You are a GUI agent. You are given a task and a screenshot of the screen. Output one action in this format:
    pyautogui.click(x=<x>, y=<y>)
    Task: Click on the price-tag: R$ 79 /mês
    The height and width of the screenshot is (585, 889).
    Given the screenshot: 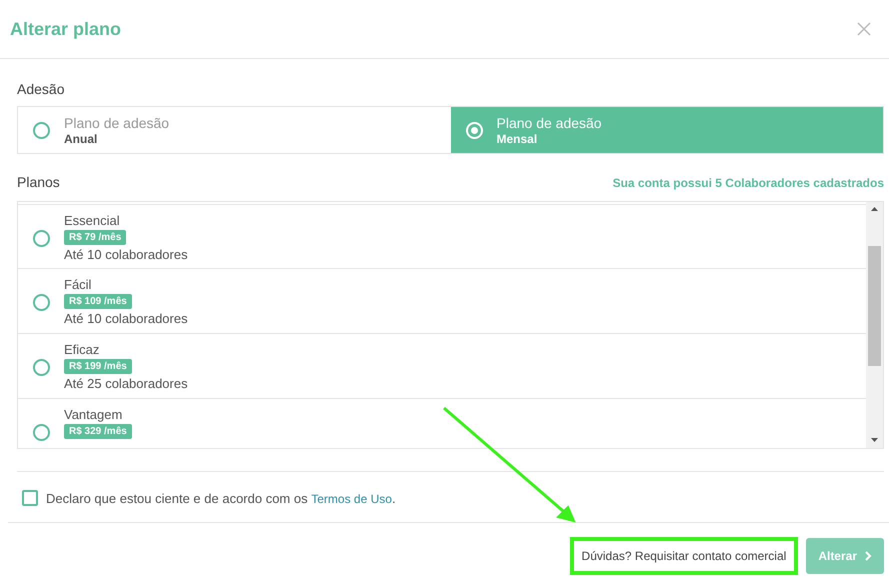 What is the action you would take?
    pyautogui.click(x=95, y=237)
    